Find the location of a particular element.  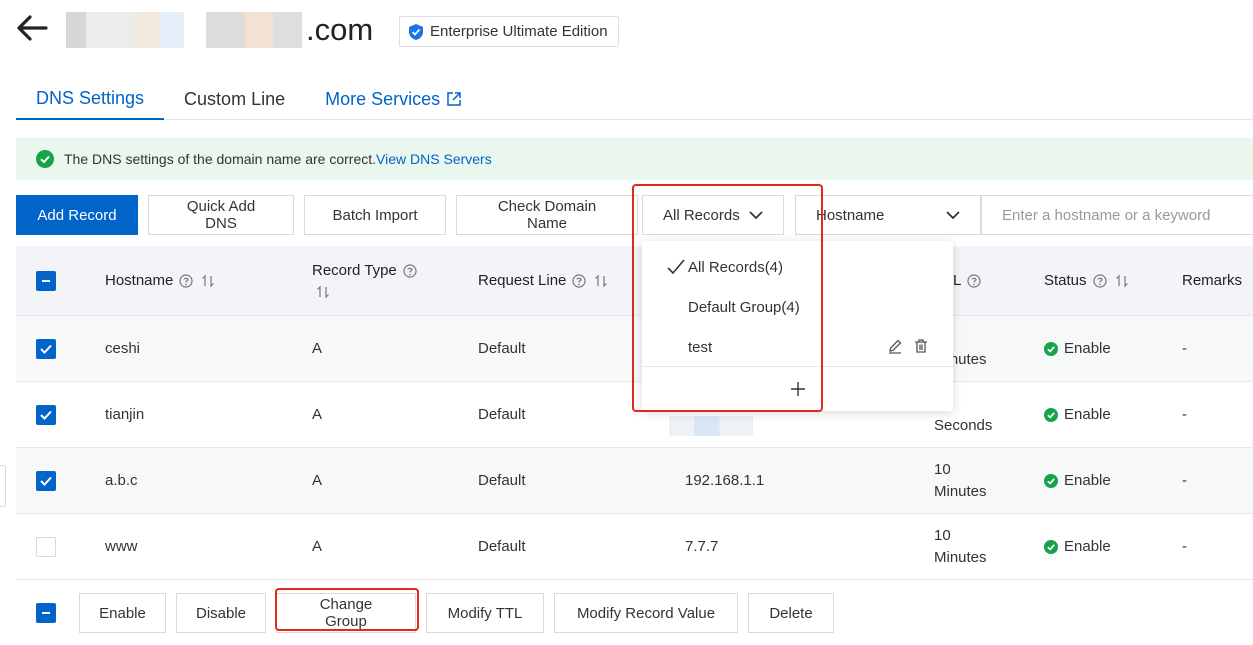

column-status: Status is located at coordinates (1086, 280).